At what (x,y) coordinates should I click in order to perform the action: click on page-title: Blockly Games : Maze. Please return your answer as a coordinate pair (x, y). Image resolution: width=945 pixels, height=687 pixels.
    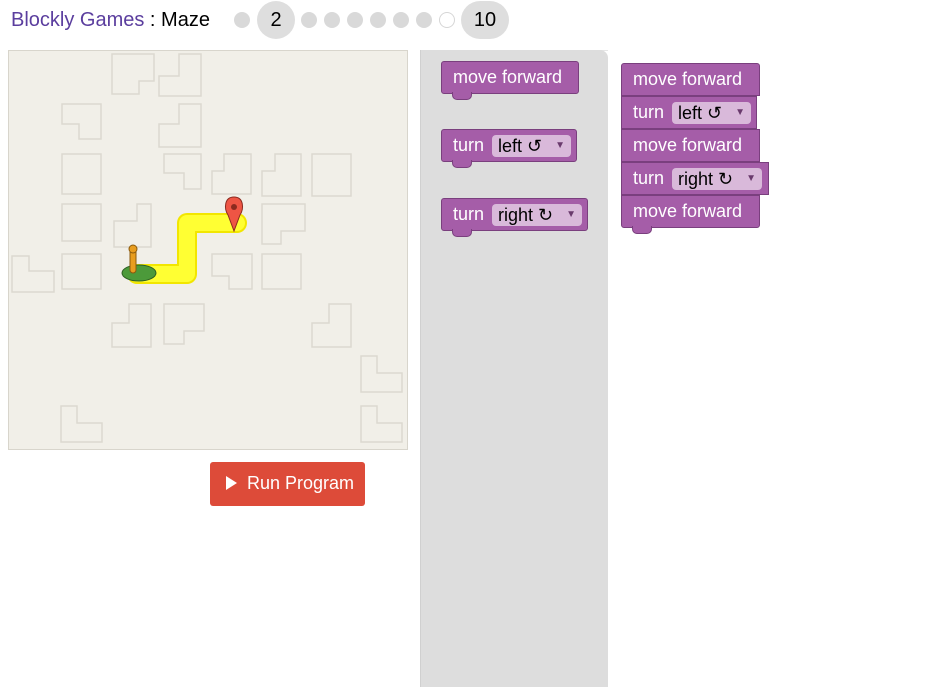
    Looking at the image, I should click on (110, 20).